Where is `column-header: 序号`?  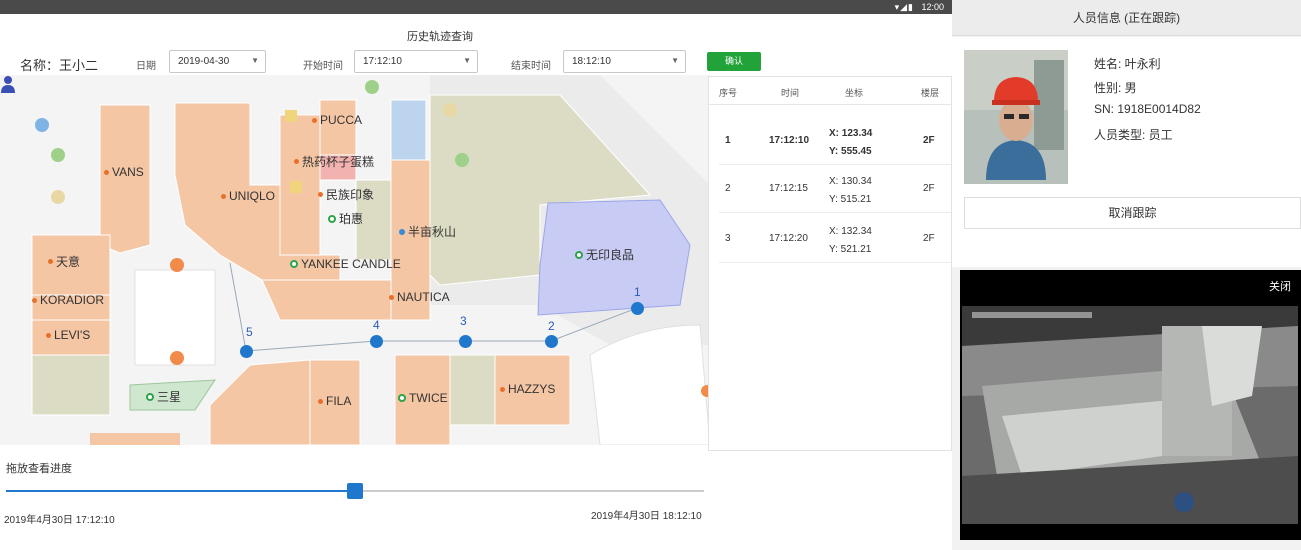 column-header: 序号 is located at coordinates (728, 93).